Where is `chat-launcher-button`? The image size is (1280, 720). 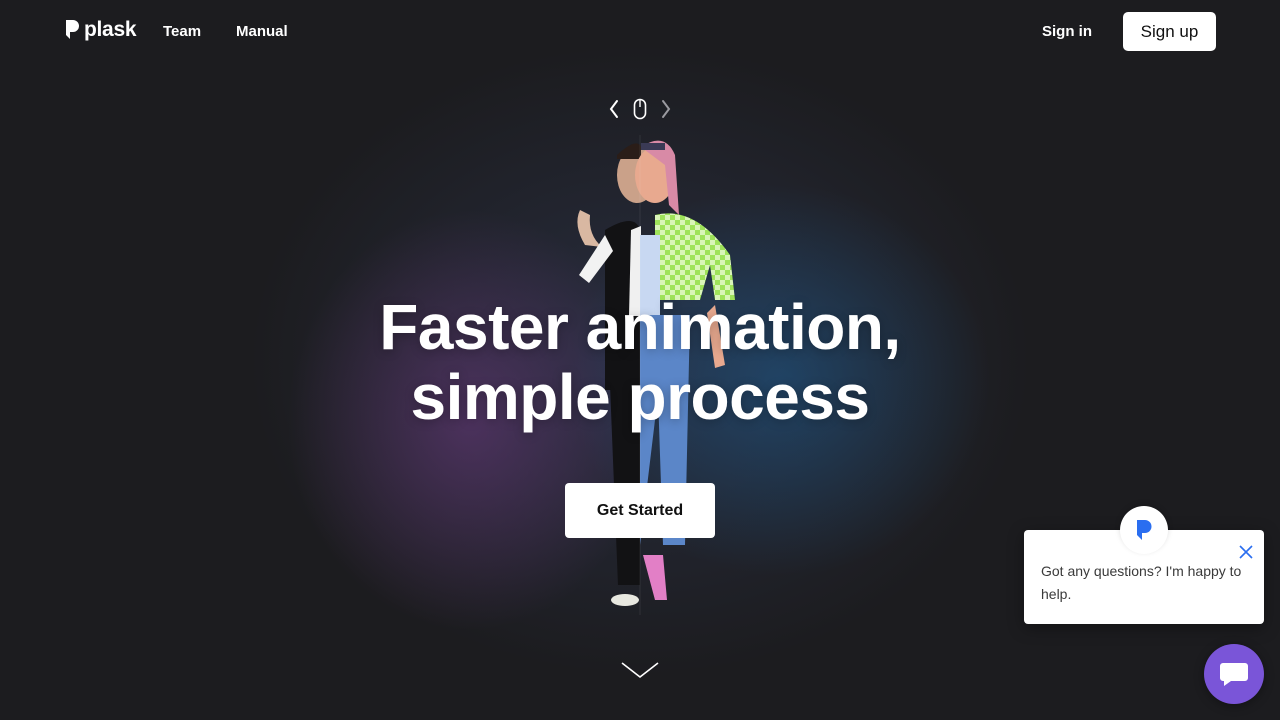
chat-launcher-button is located at coordinates (1234, 674).